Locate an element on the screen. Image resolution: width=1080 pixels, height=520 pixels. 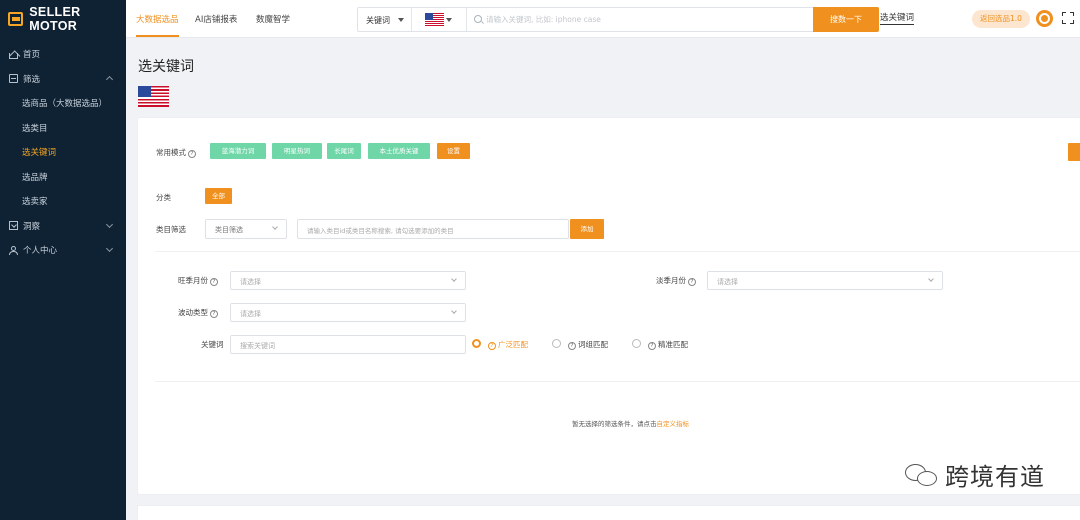
chevron-up-icon is located at coordinates (109, 79).